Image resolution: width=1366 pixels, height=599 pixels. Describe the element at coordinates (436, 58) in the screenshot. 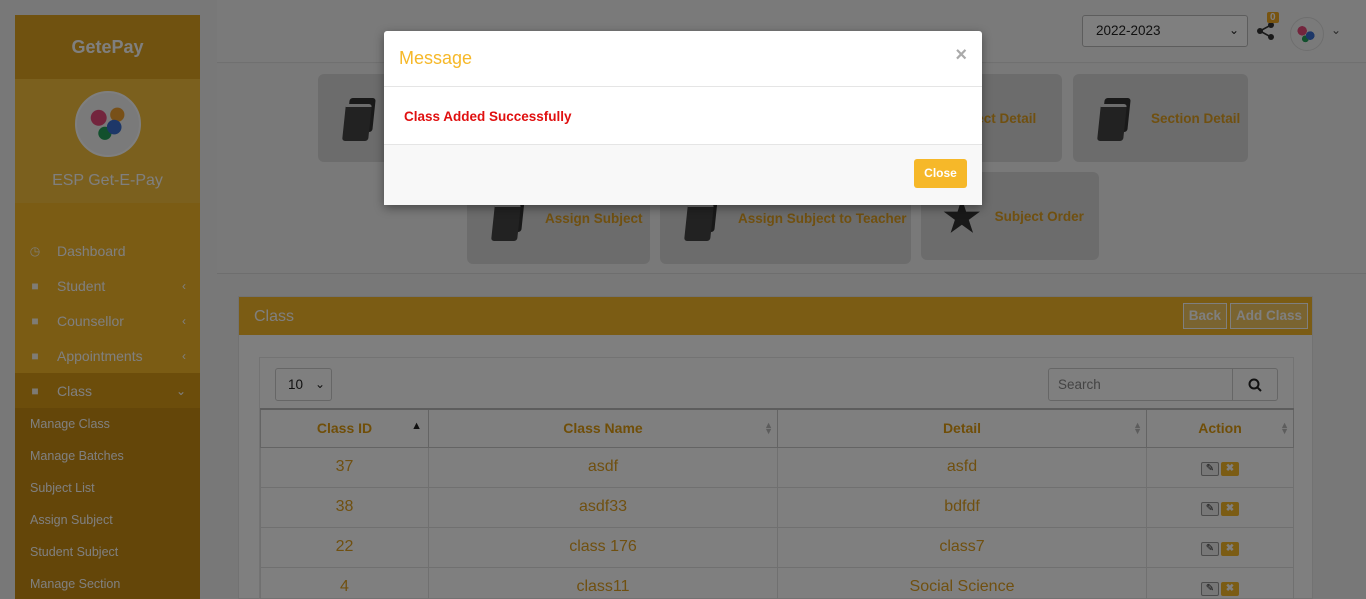

I see `modal-title: Message` at that location.